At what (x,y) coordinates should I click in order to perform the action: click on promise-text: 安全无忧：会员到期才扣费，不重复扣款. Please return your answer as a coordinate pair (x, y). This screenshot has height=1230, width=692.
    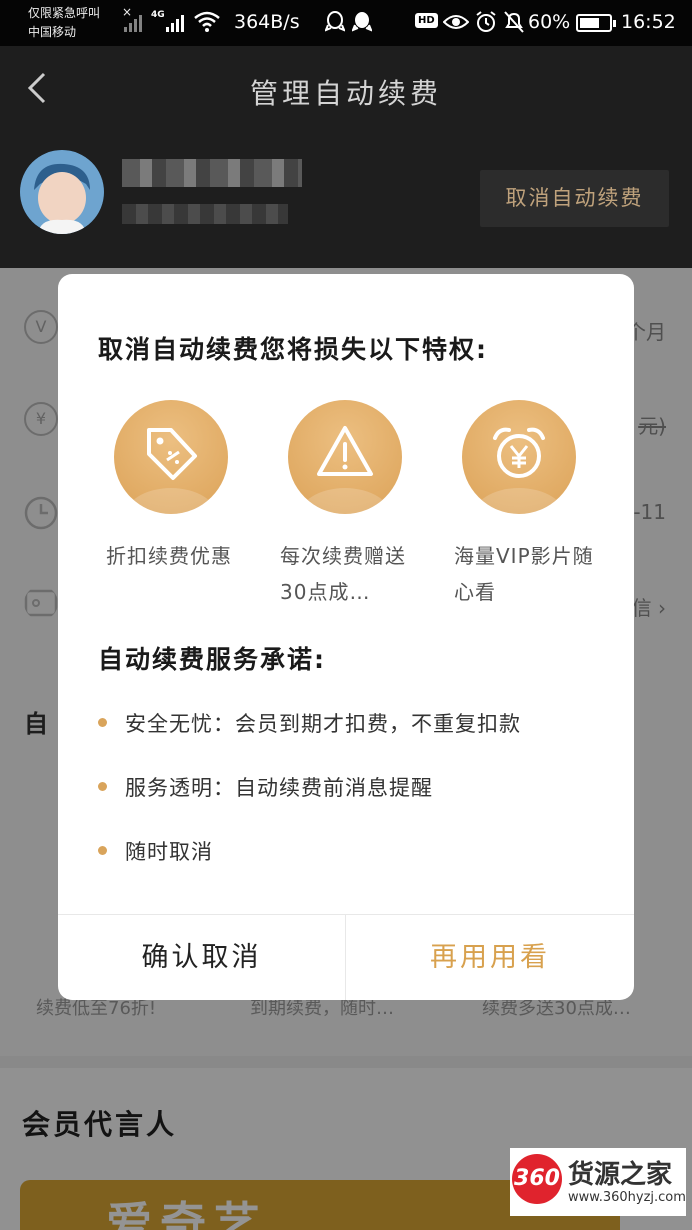
    Looking at the image, I should click on (323, 724).